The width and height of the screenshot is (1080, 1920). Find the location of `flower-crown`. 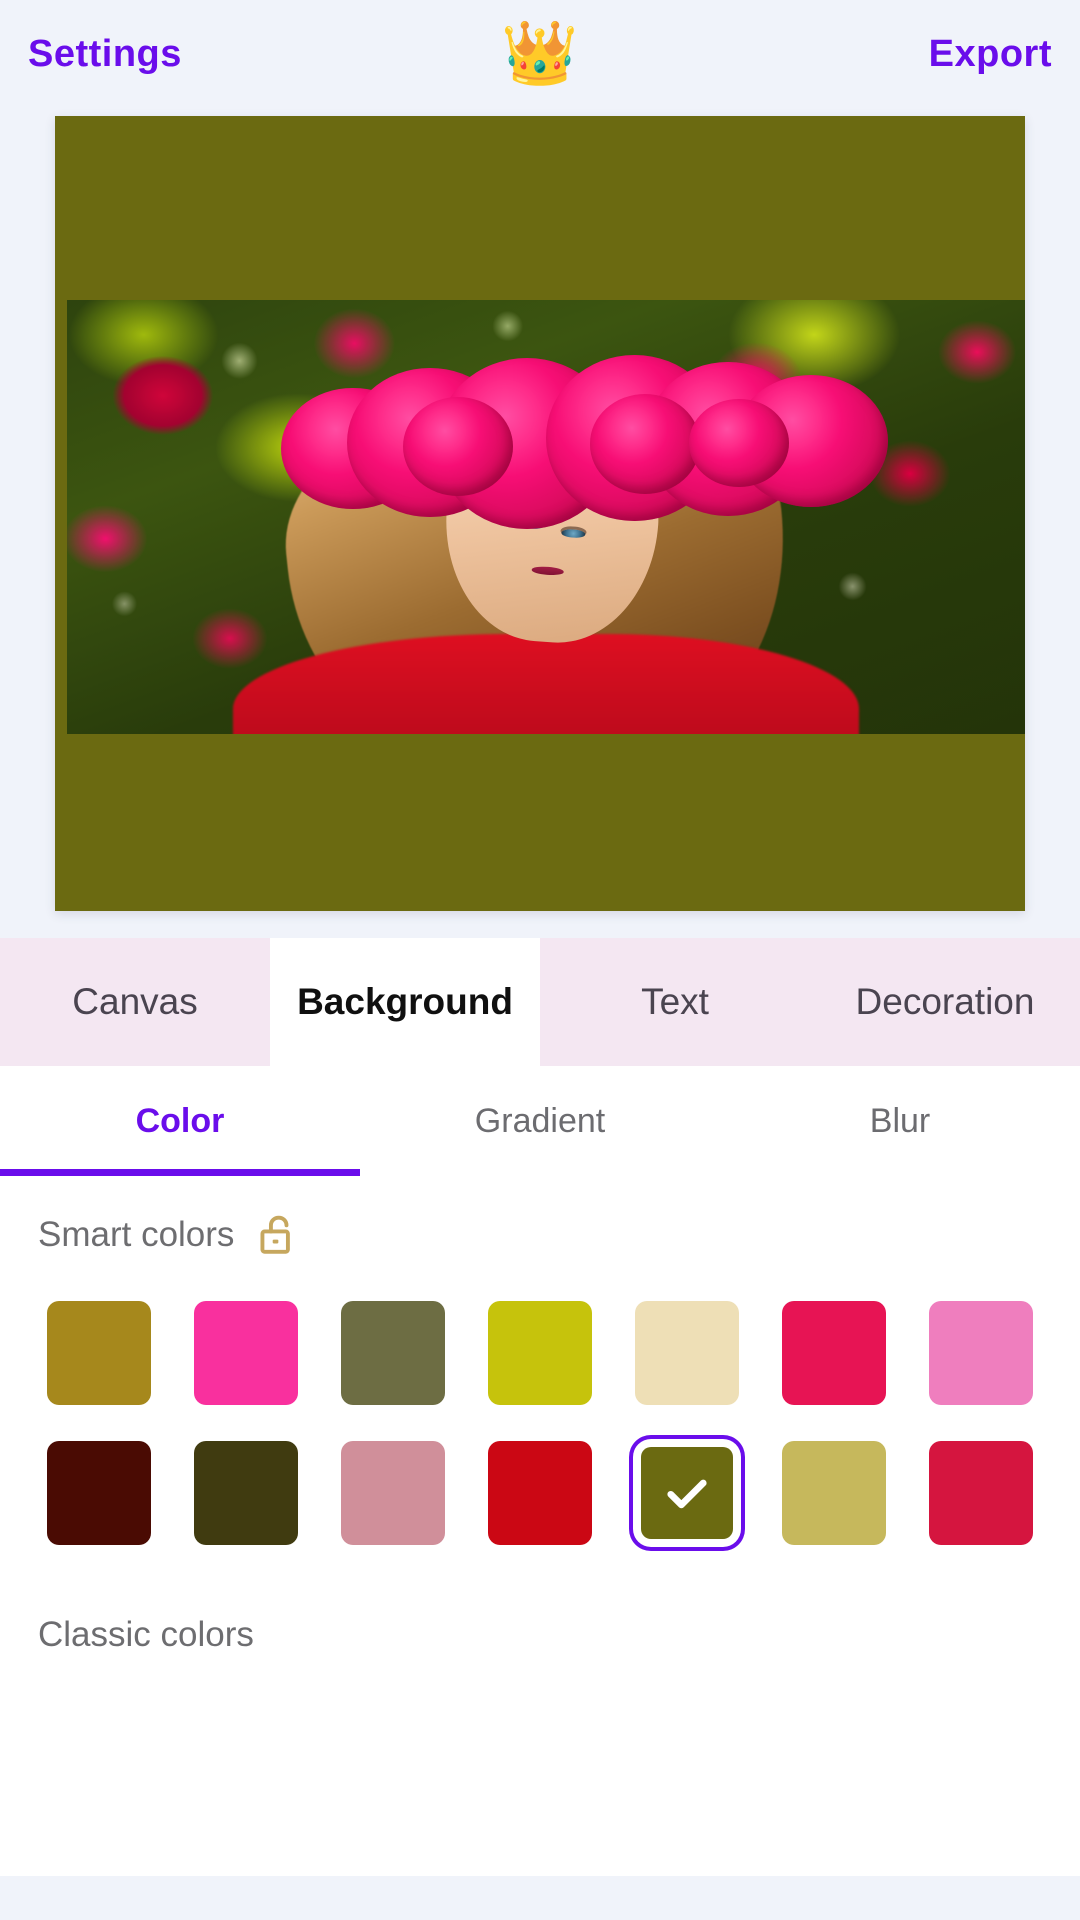

flower-crown is located at coordinates (579, 440).